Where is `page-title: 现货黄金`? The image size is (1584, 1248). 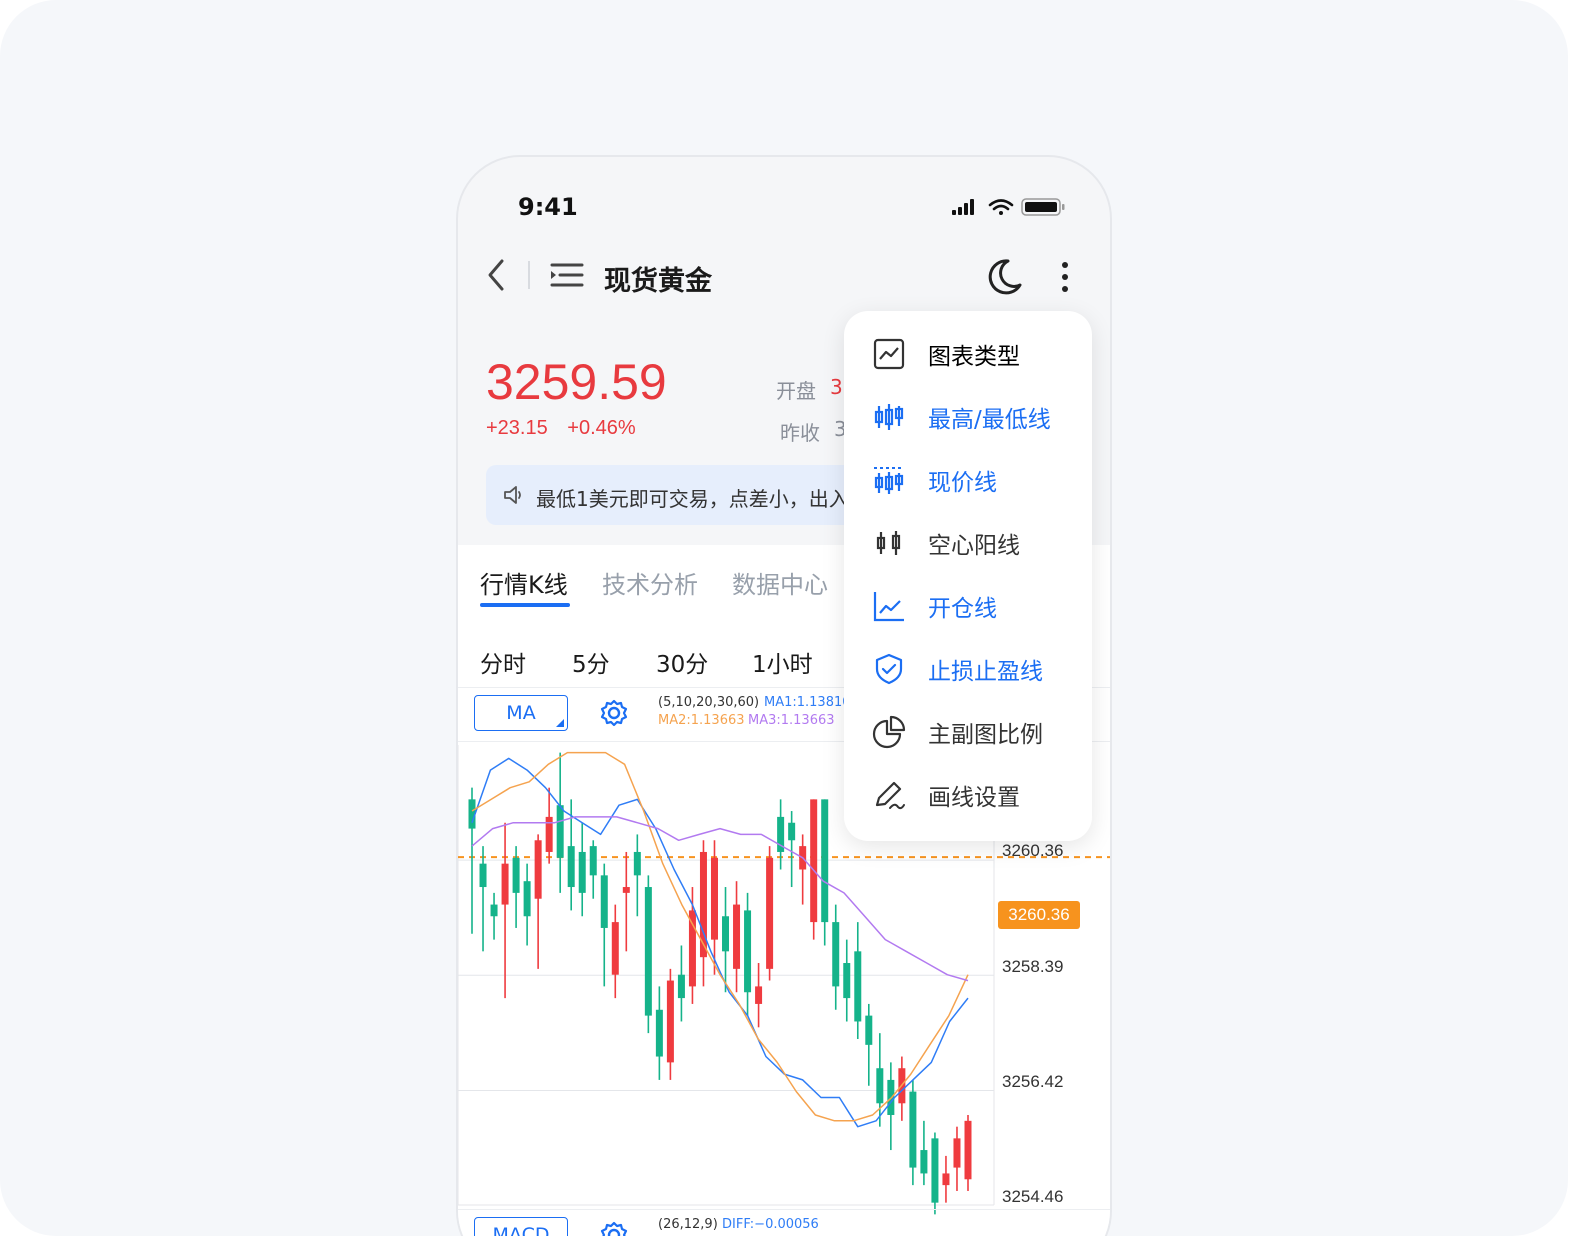 page-title: 现货黄金 is located at coordinates (658, 281).